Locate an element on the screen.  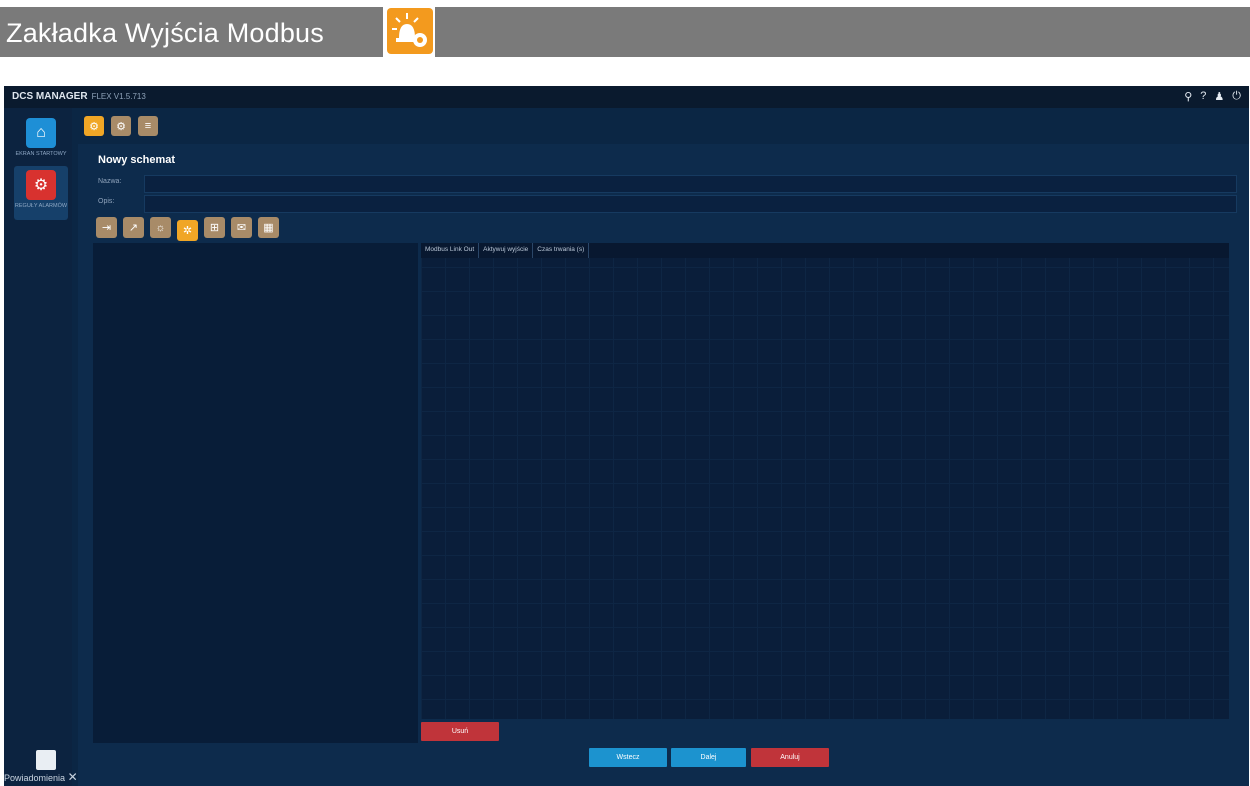
trend-icon: ↗ is located at coordinates (133, 227).